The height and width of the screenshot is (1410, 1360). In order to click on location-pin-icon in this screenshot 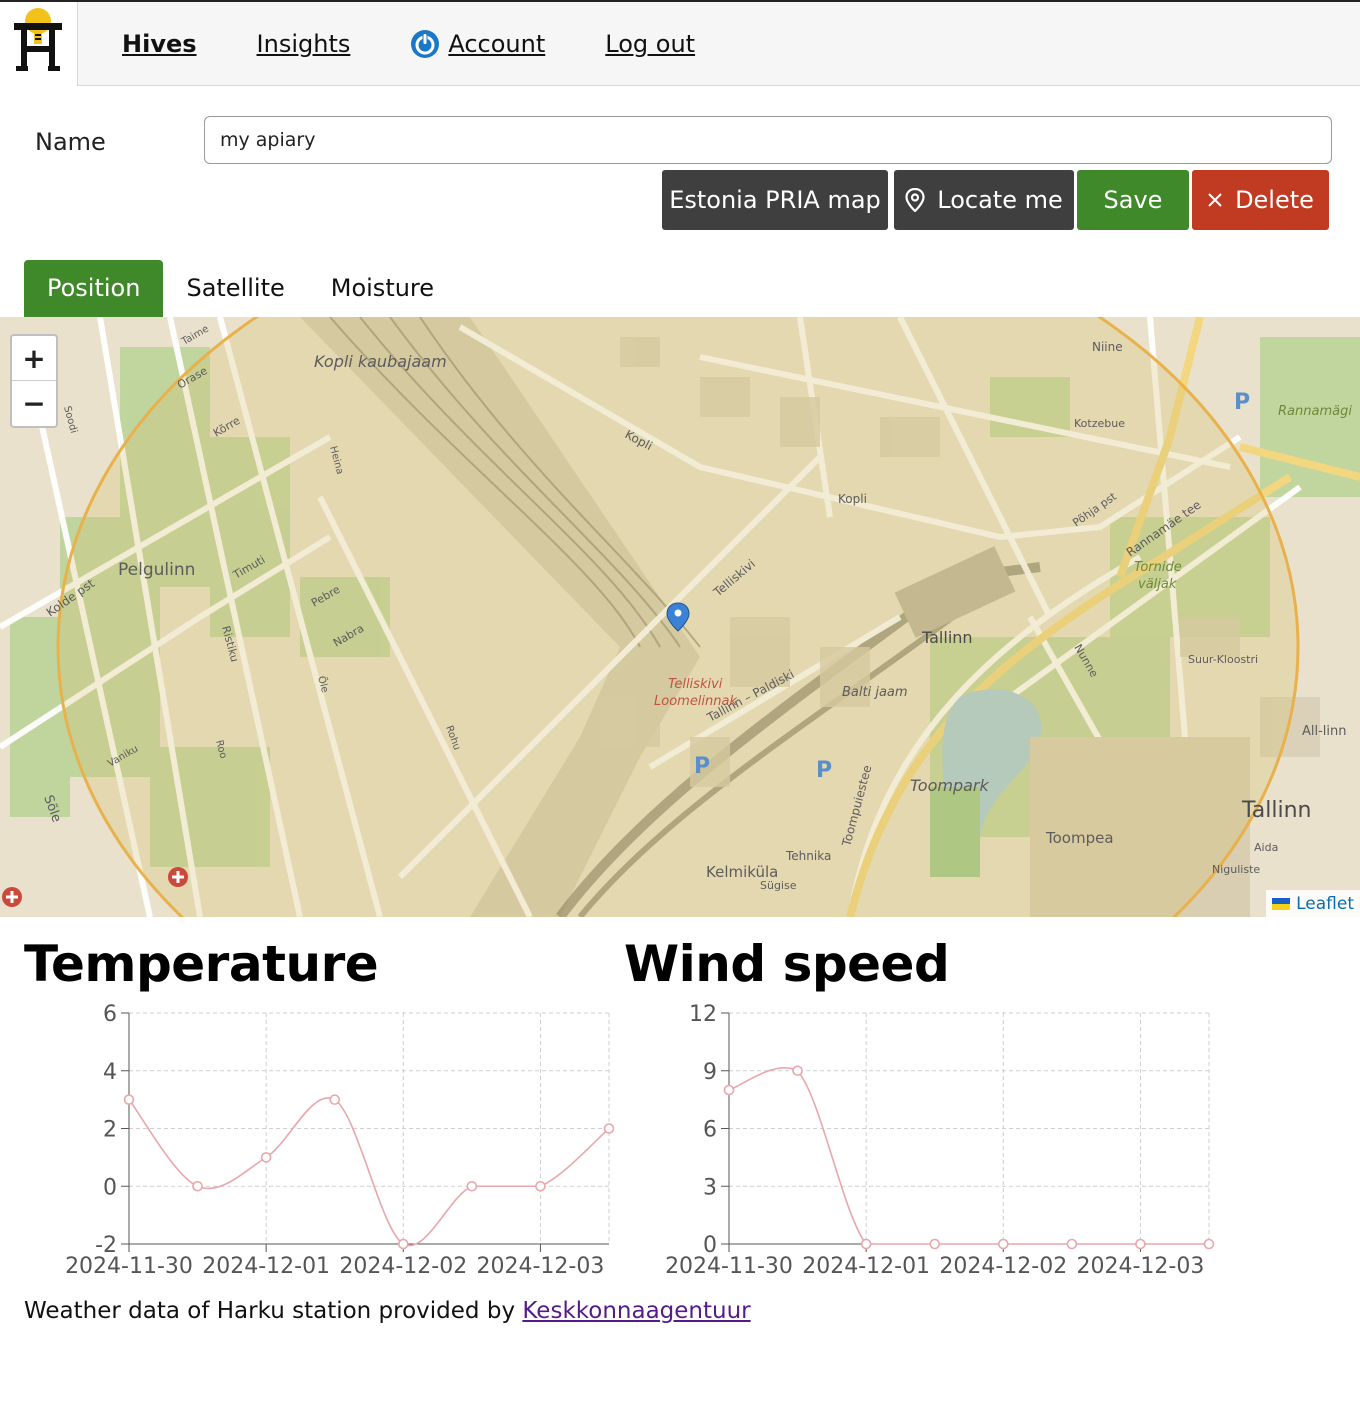, I will do `click(915, 200)`.